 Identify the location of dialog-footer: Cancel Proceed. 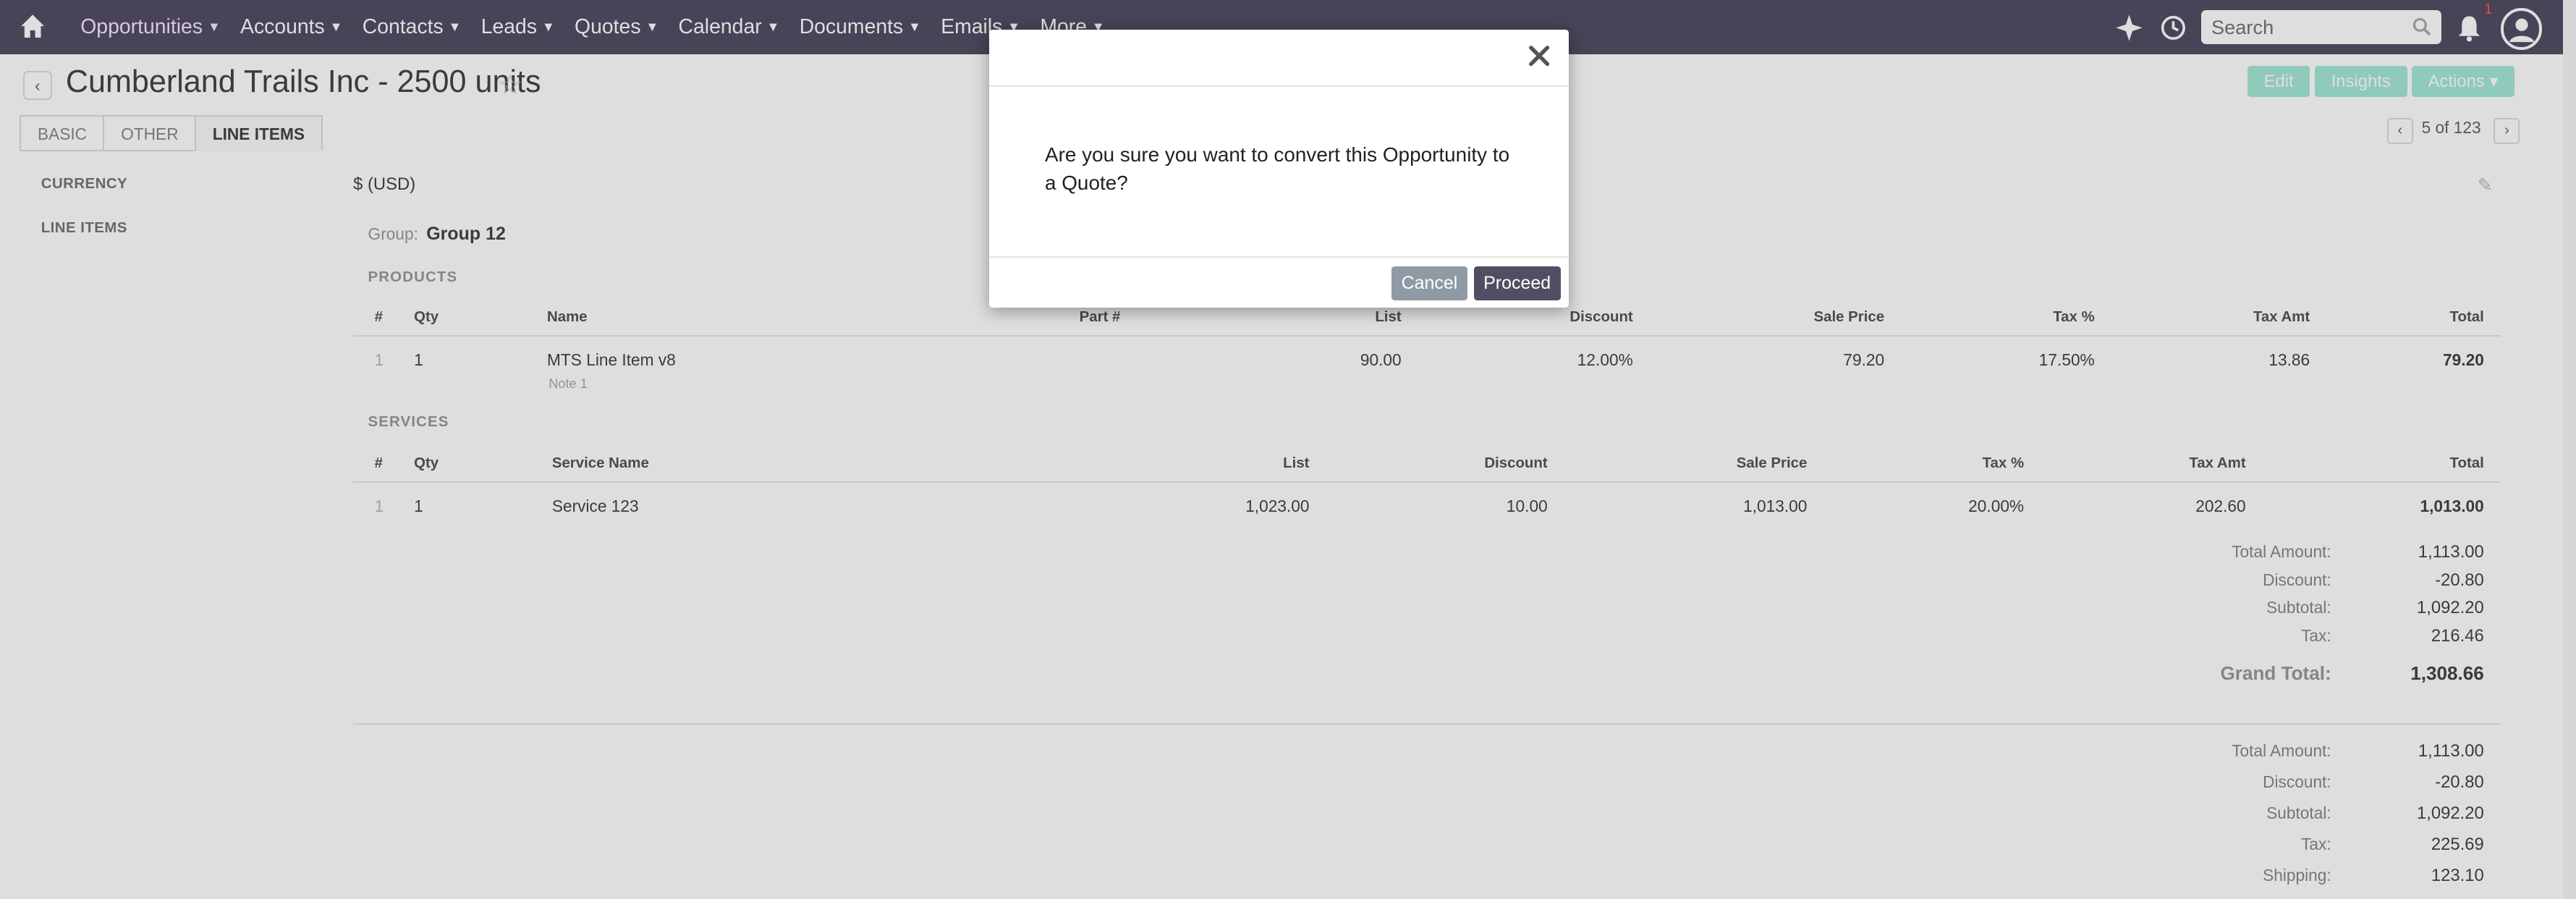
(1278, 282).